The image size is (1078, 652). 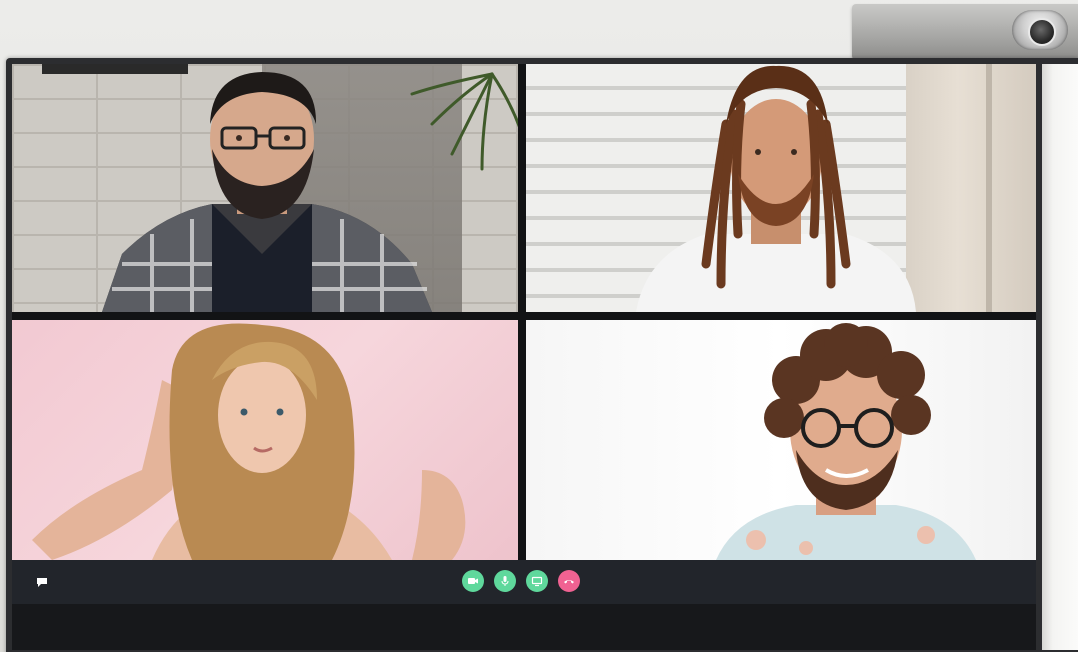 I want to click on webcam, so click(x=965, y=32).